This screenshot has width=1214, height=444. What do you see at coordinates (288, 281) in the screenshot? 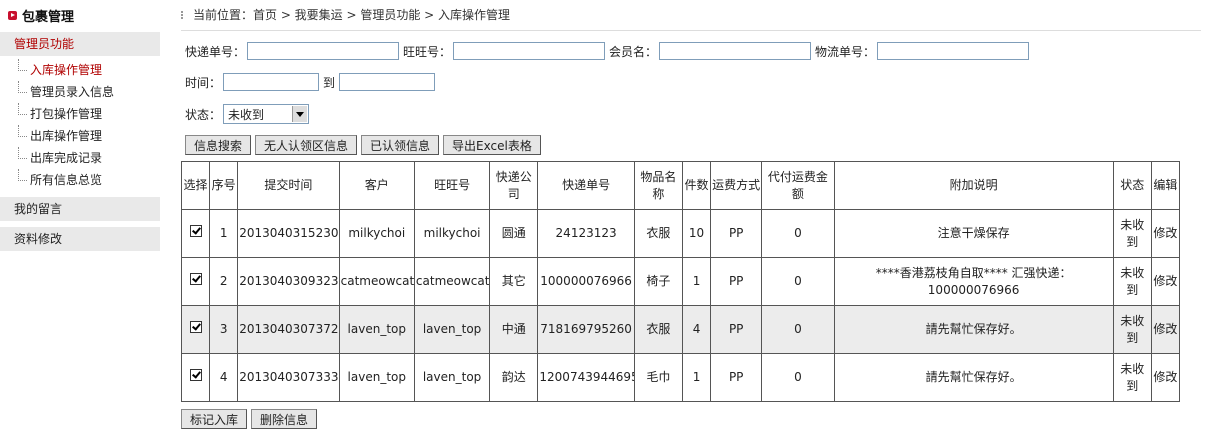
I see `time-cell: 20130403093237` at bounding box center [288, 281].